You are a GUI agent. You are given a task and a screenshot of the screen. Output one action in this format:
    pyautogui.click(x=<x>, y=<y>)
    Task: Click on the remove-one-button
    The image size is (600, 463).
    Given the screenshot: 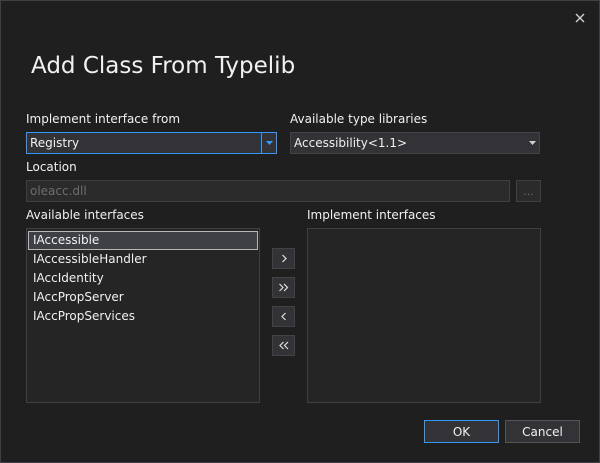 What is the action you would take?
    pyautogui.click(x=283, y=316)
    